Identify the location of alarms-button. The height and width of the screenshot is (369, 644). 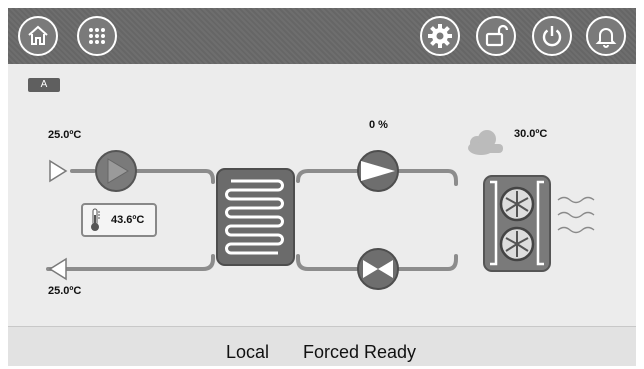
(606, 36).